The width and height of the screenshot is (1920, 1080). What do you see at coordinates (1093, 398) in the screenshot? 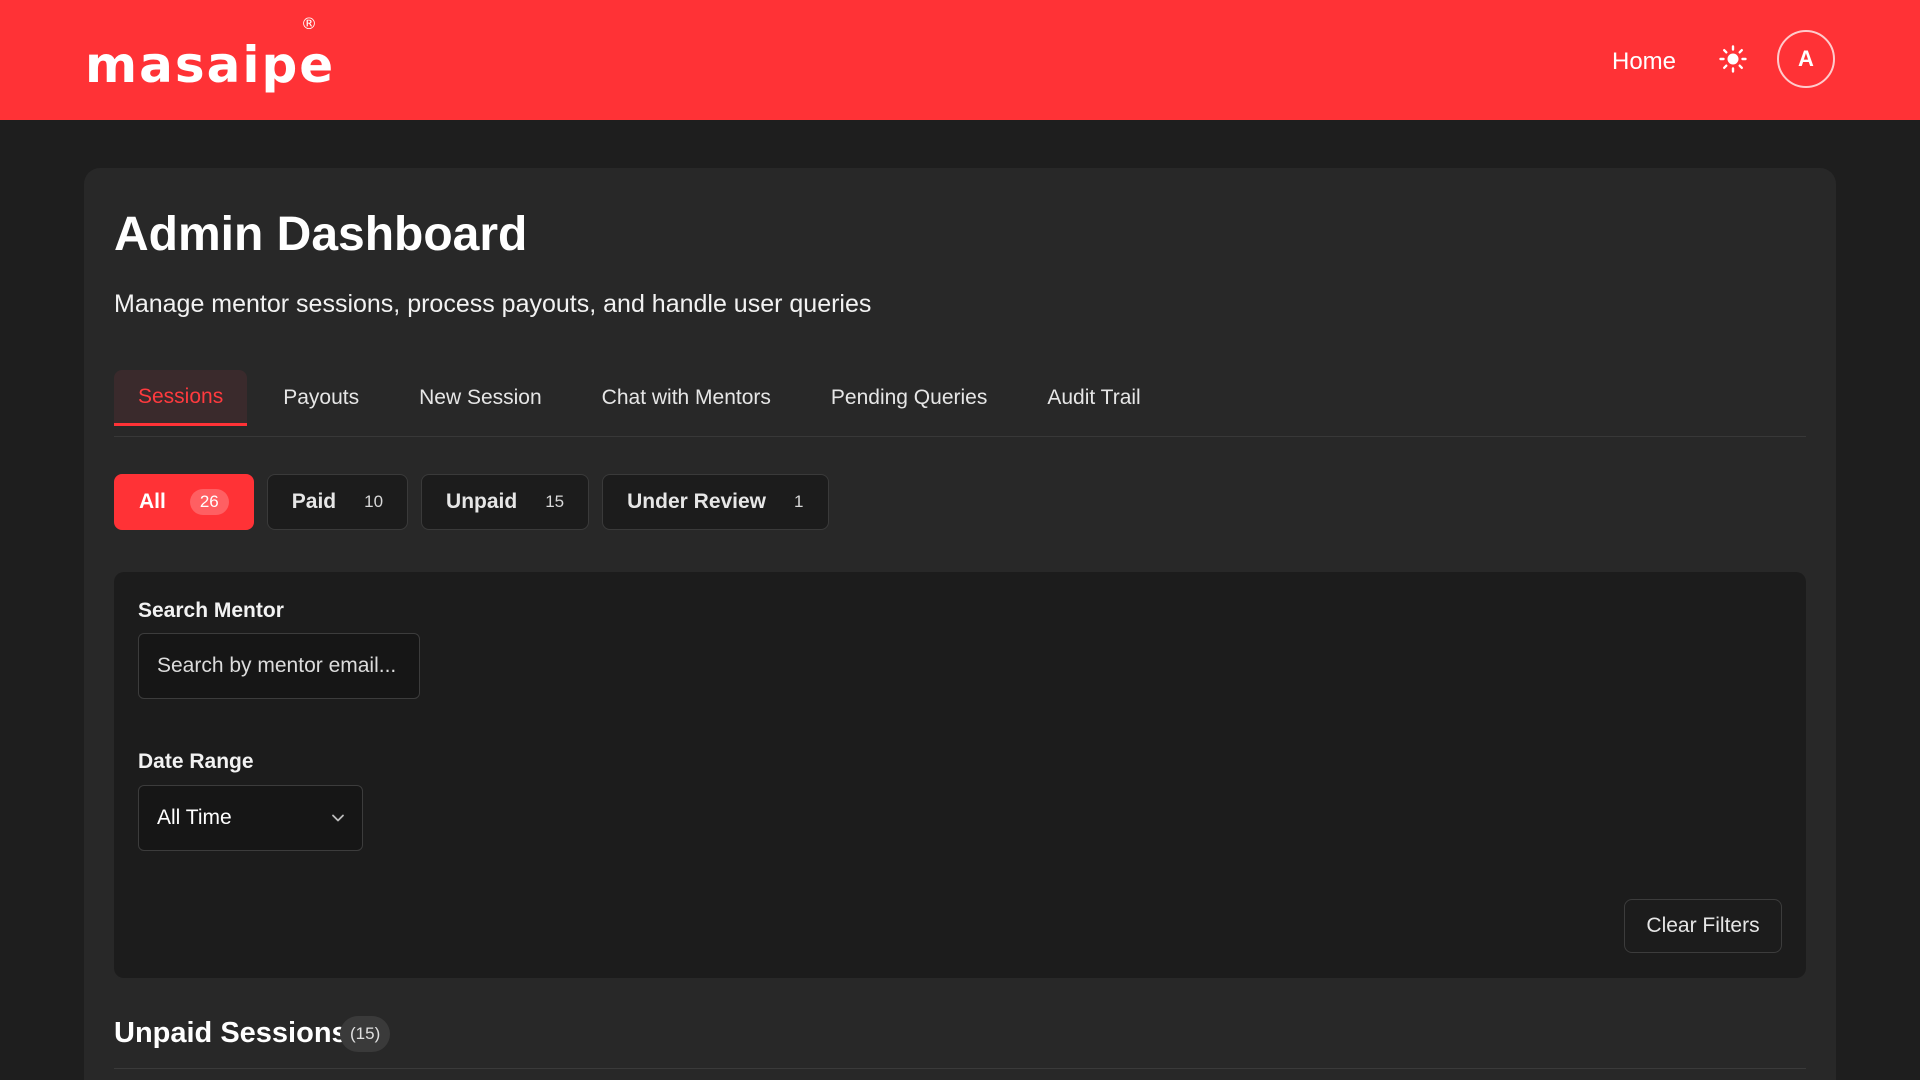
I see `tab-audit-trail: Audit Trail` at bounding box center [1093, 398].